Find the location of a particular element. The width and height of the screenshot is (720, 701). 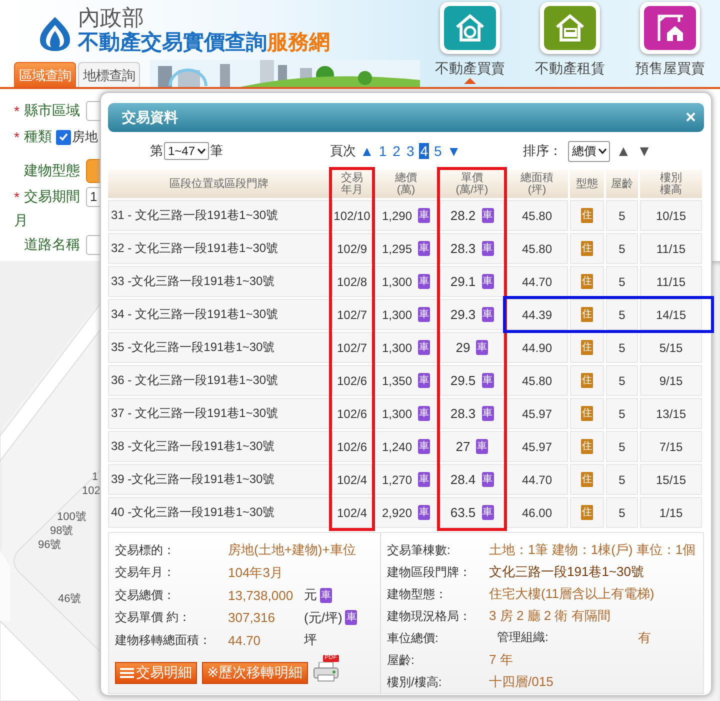

unit-price: 28.2 is located at coordinates (463, 215).